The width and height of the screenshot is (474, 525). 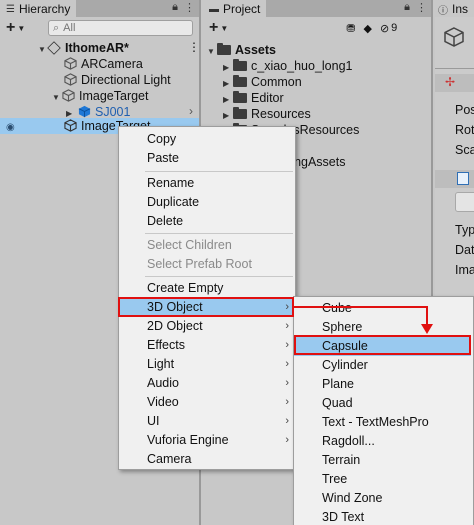 I want to click on hierarchy-tabbar: ☰ Hierarchy 🔒︎ ⋮, so click(x=99, y=8).